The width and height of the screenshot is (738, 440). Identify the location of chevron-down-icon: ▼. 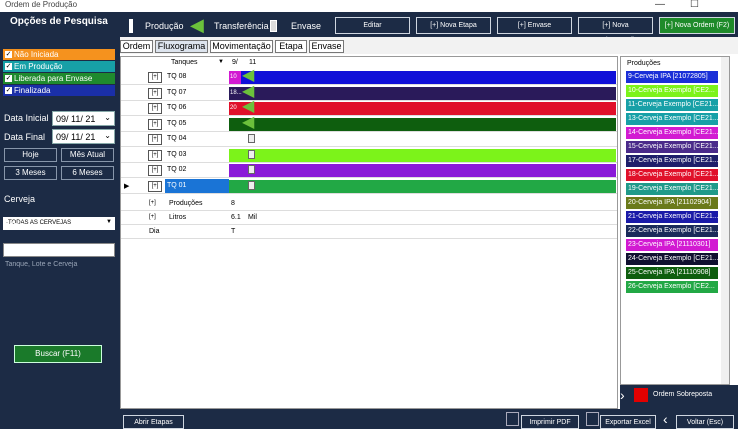
(109, 222).